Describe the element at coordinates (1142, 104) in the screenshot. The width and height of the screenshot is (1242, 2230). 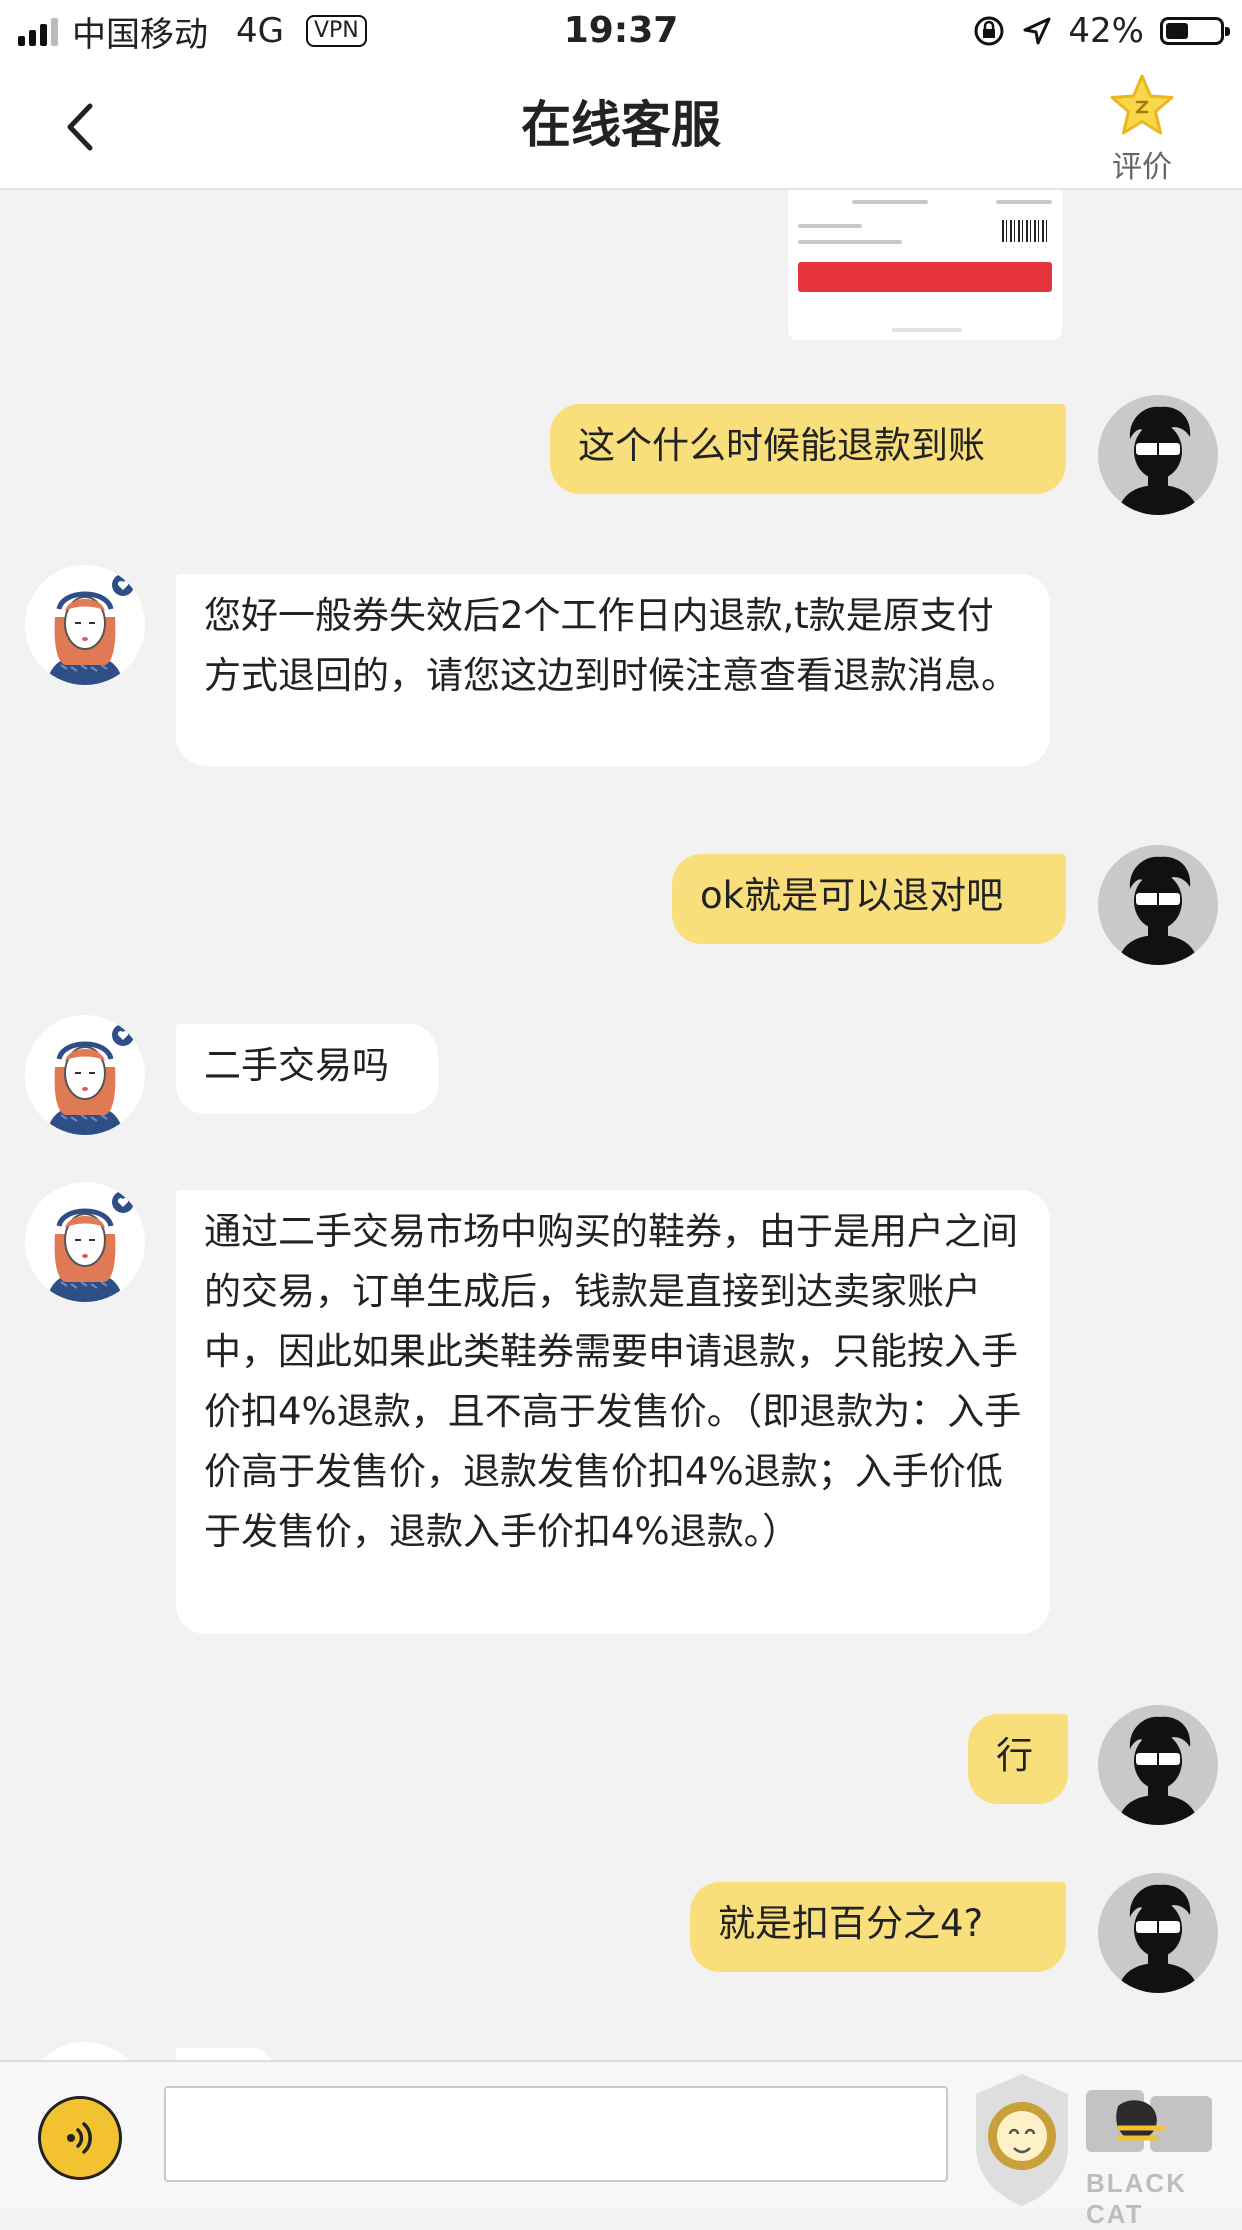
I see `star-icon` at that location.